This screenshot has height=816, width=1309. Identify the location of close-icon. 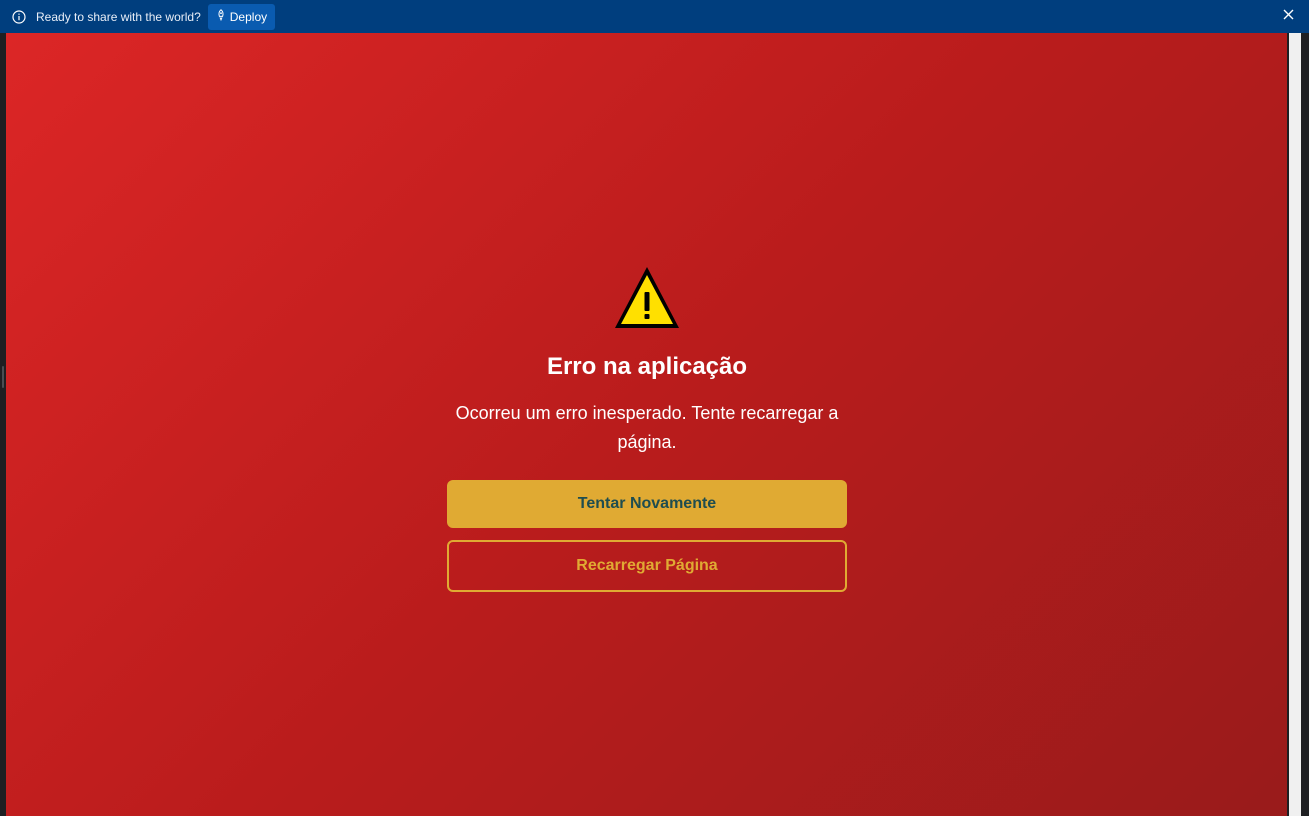
(1288, 16).